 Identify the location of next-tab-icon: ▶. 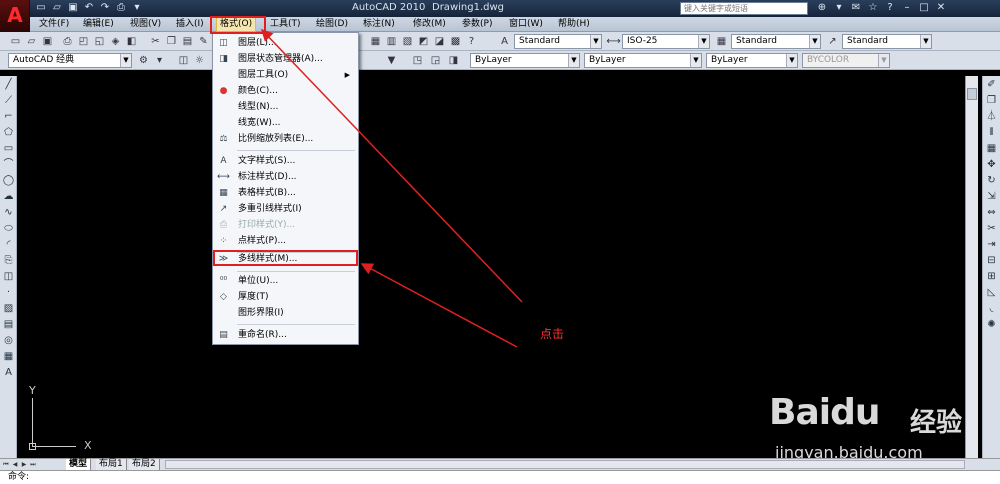
(24, 464).